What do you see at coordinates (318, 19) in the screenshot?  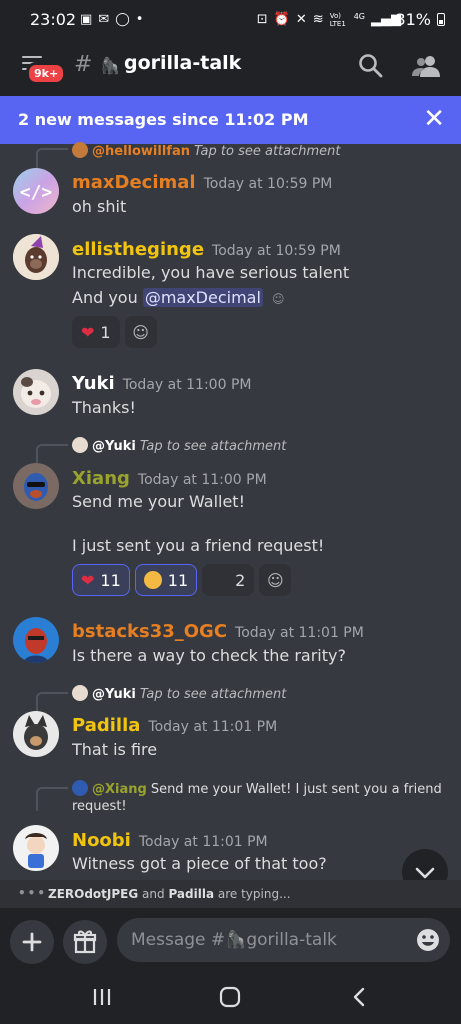 I see `wifi-icon: ≋` at bounding box center [318, 19].